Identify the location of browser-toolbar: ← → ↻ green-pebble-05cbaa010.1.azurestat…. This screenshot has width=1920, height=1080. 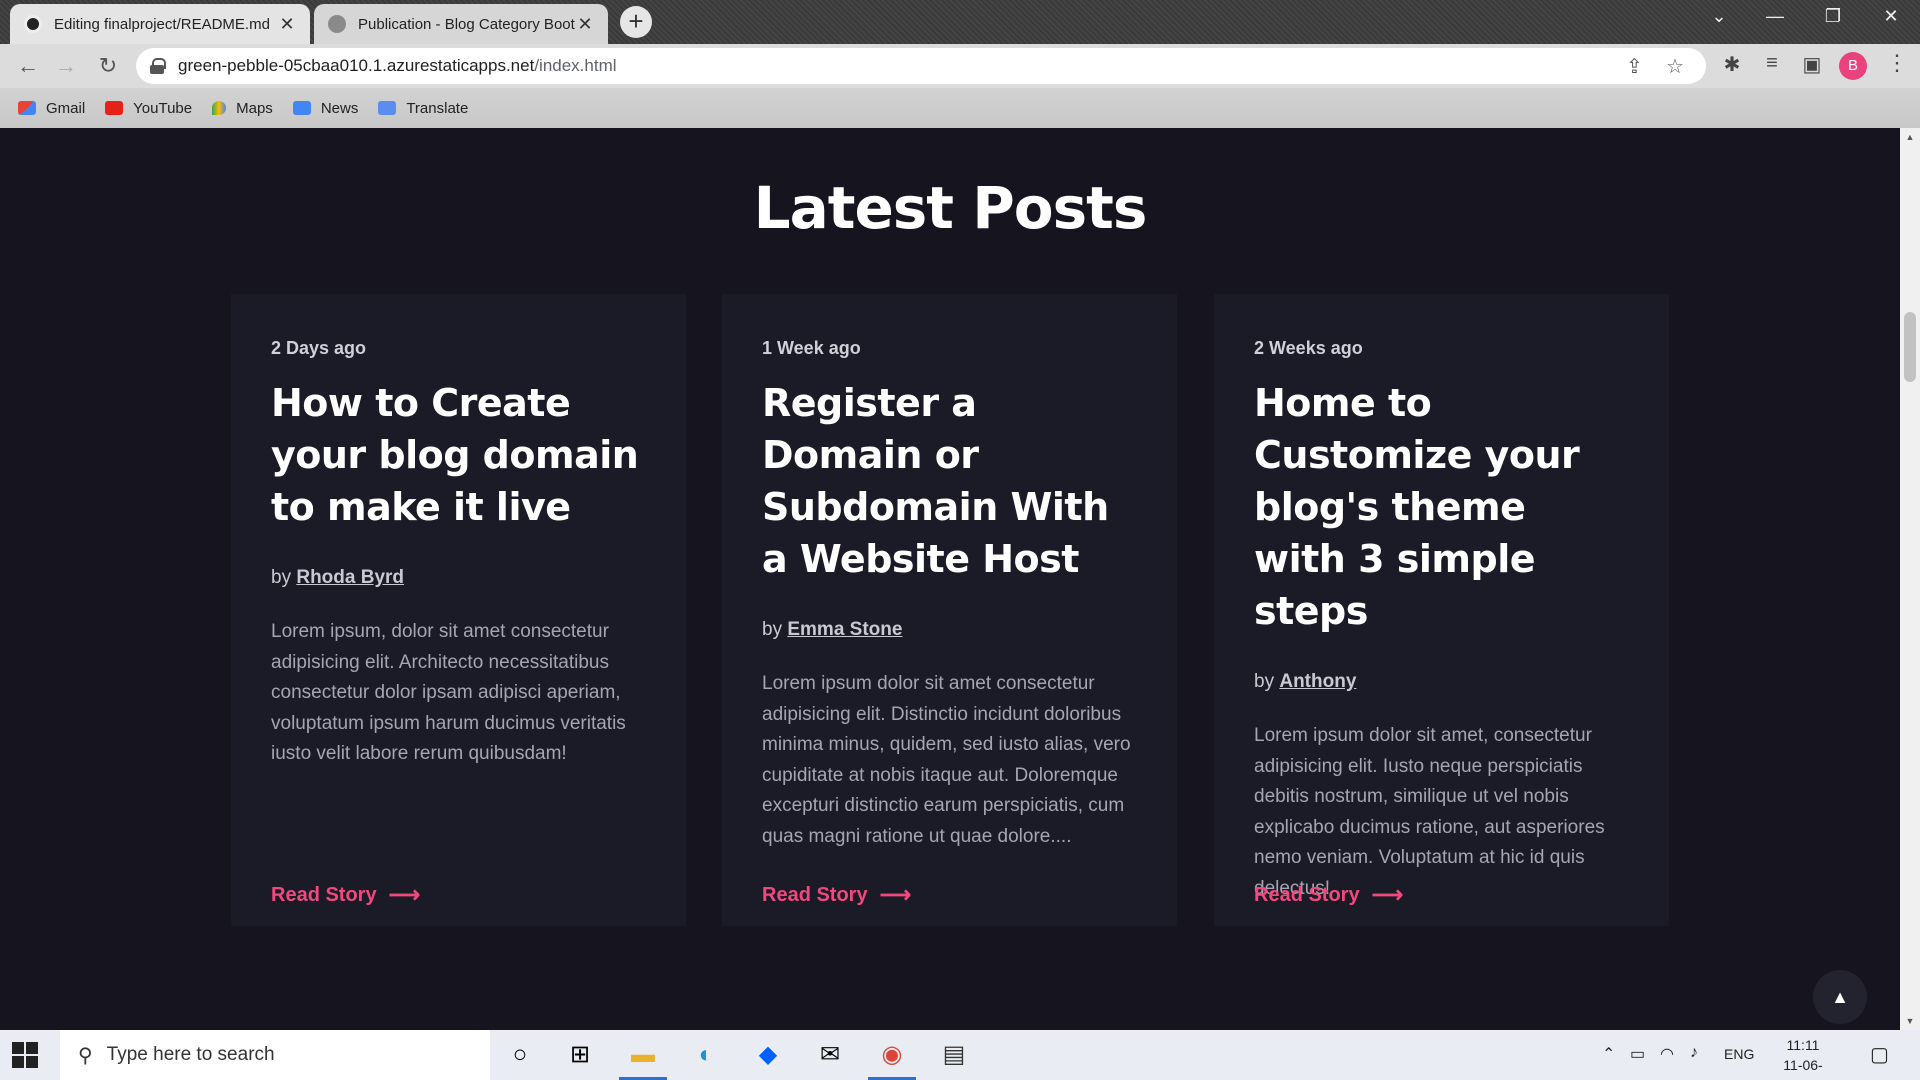
(960, 66).